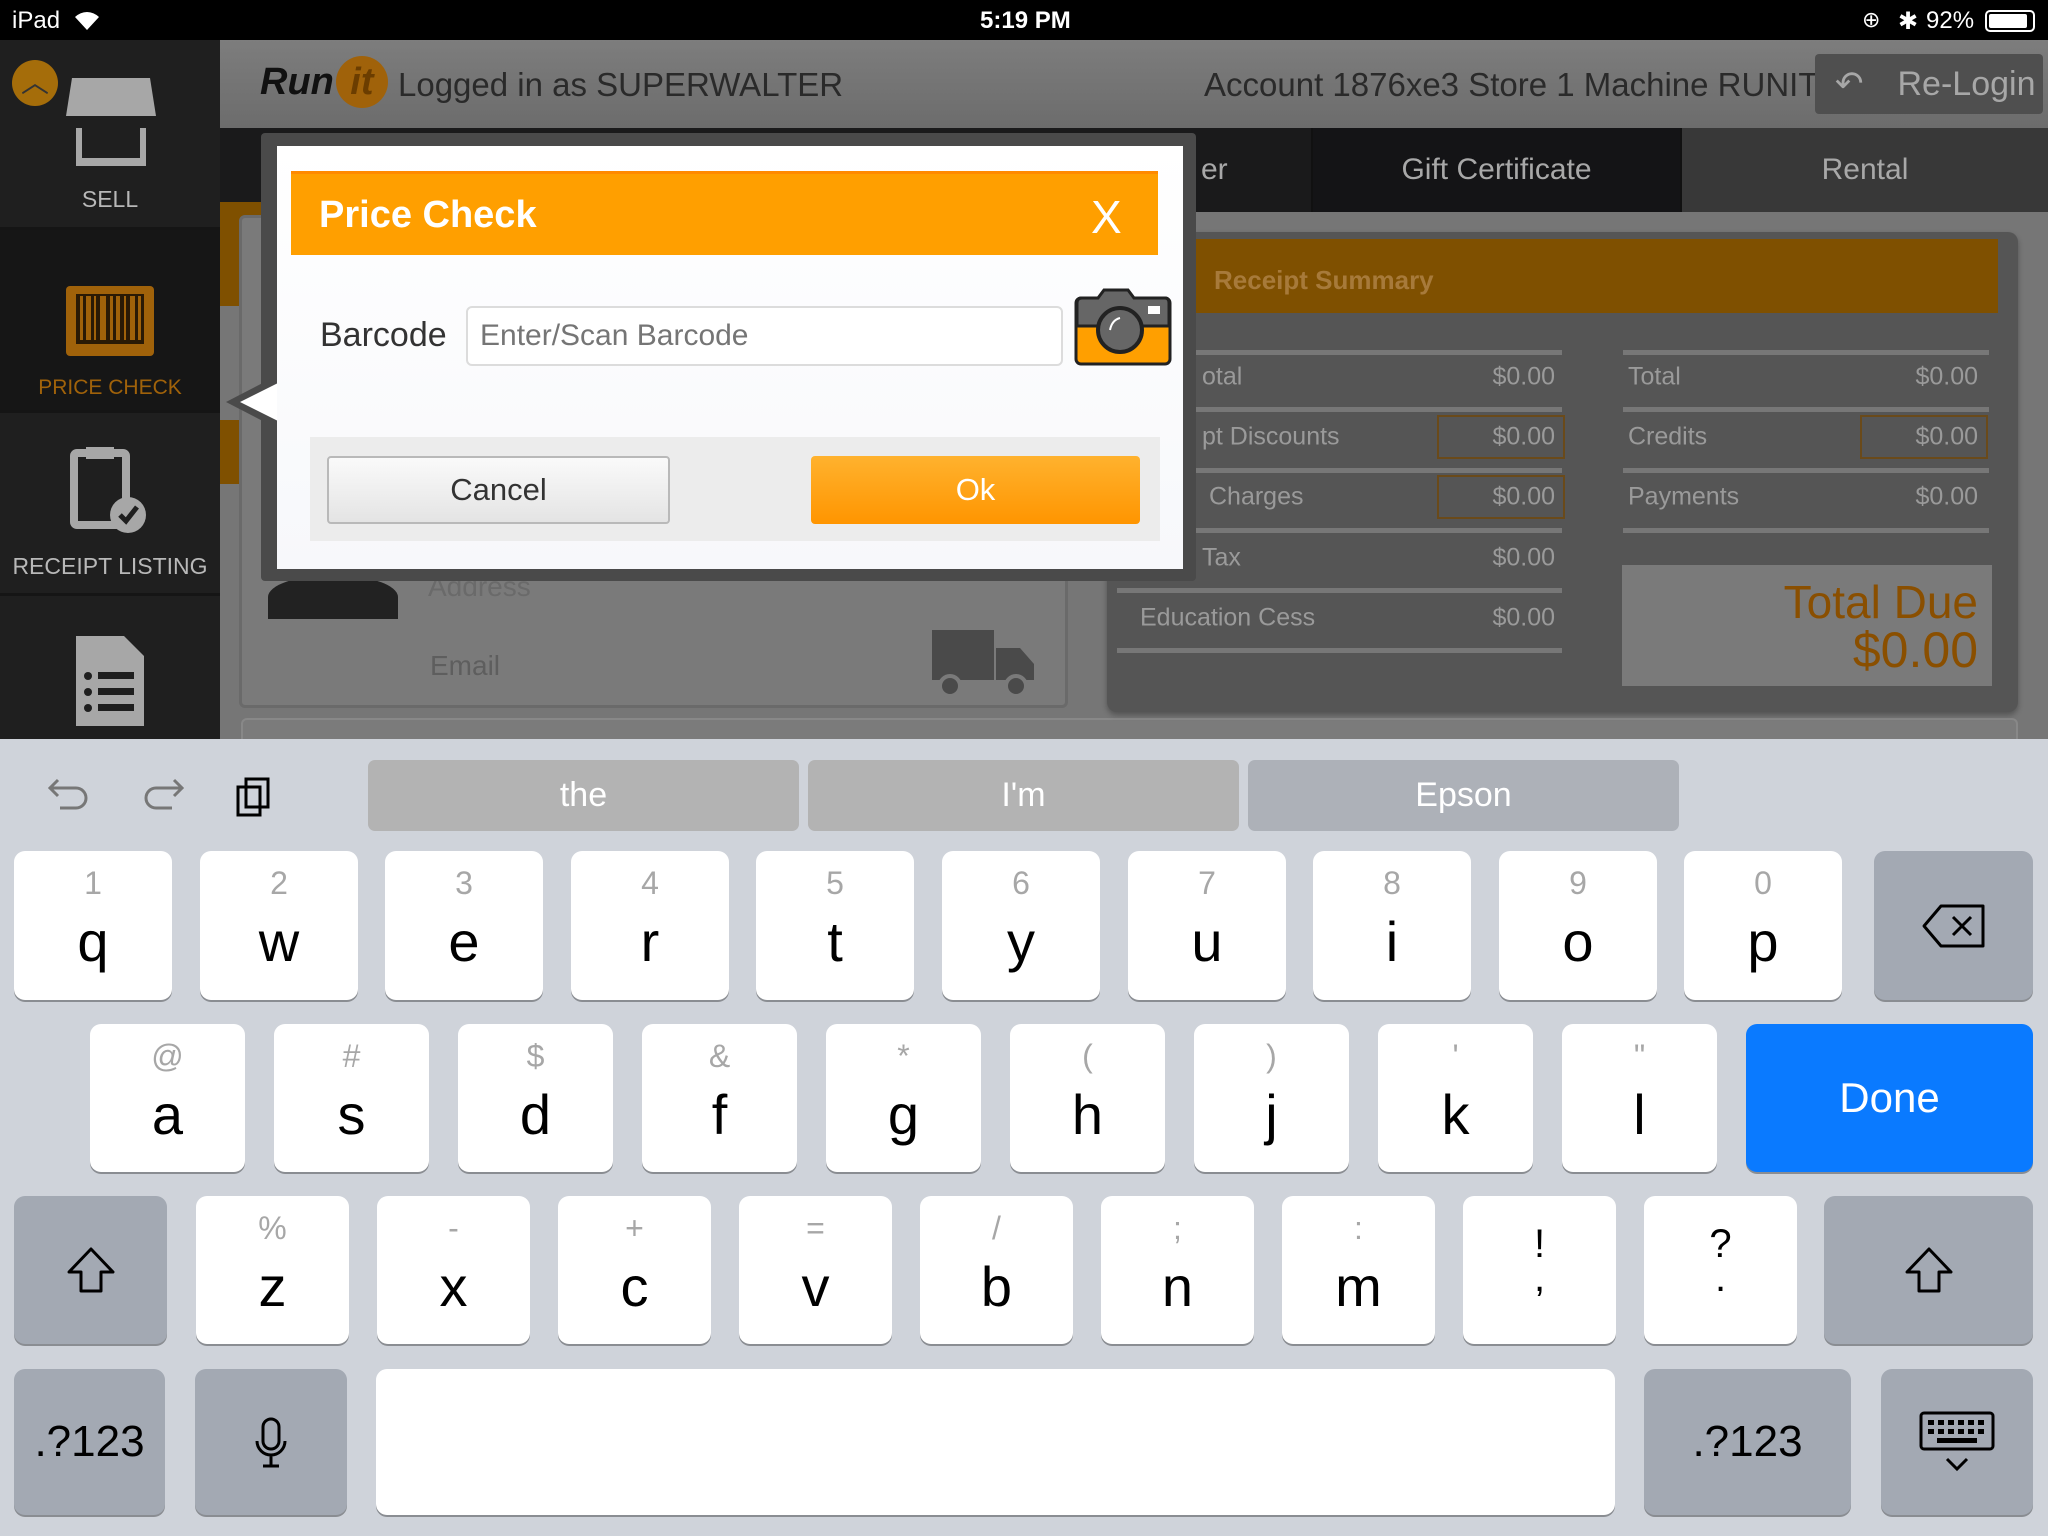  What do you see at coordinates (324, 82) in the screenshot?
I see `runit-logo: Run it` at bounding box center [324, 82].